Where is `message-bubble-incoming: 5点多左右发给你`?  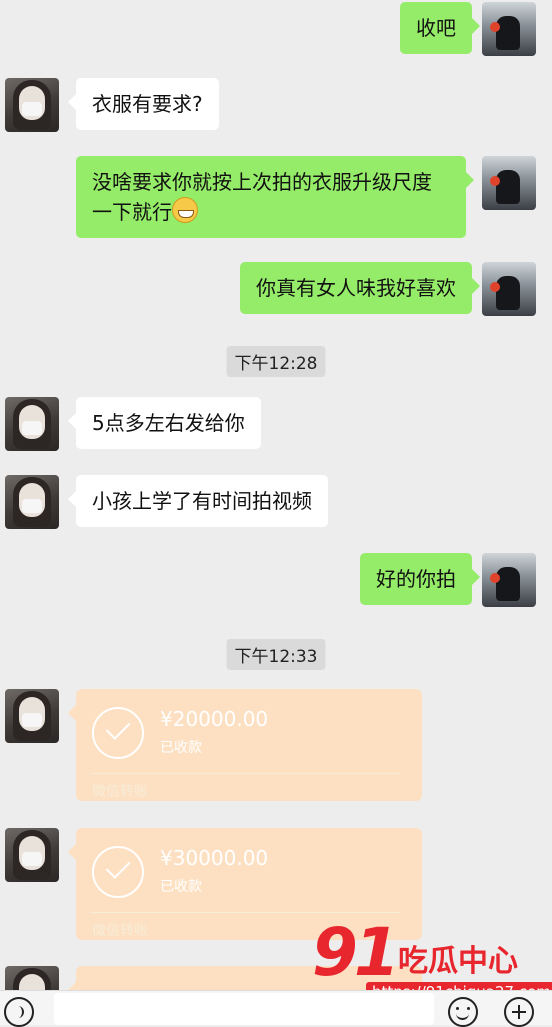
message-bubble-incoming: 5点多左右发给你 is located at coordinates (164, 423).